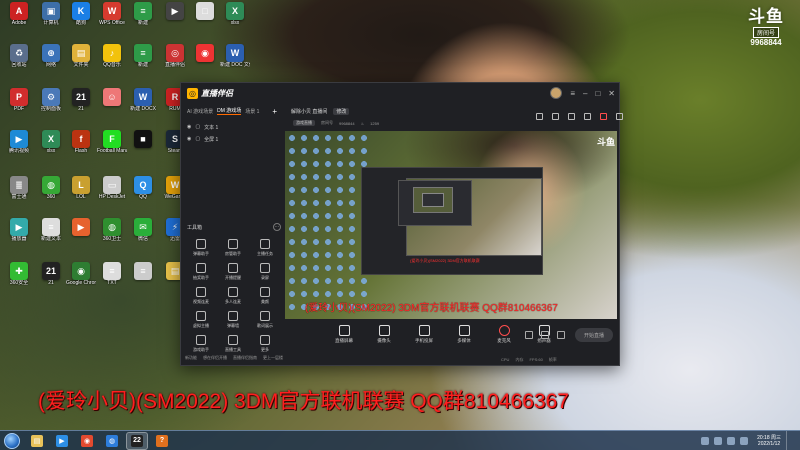  Describe the element at coordinates (231, 139) in the screenshot. I see `source-item: ◉ ▢ 全屏 1` at that location.